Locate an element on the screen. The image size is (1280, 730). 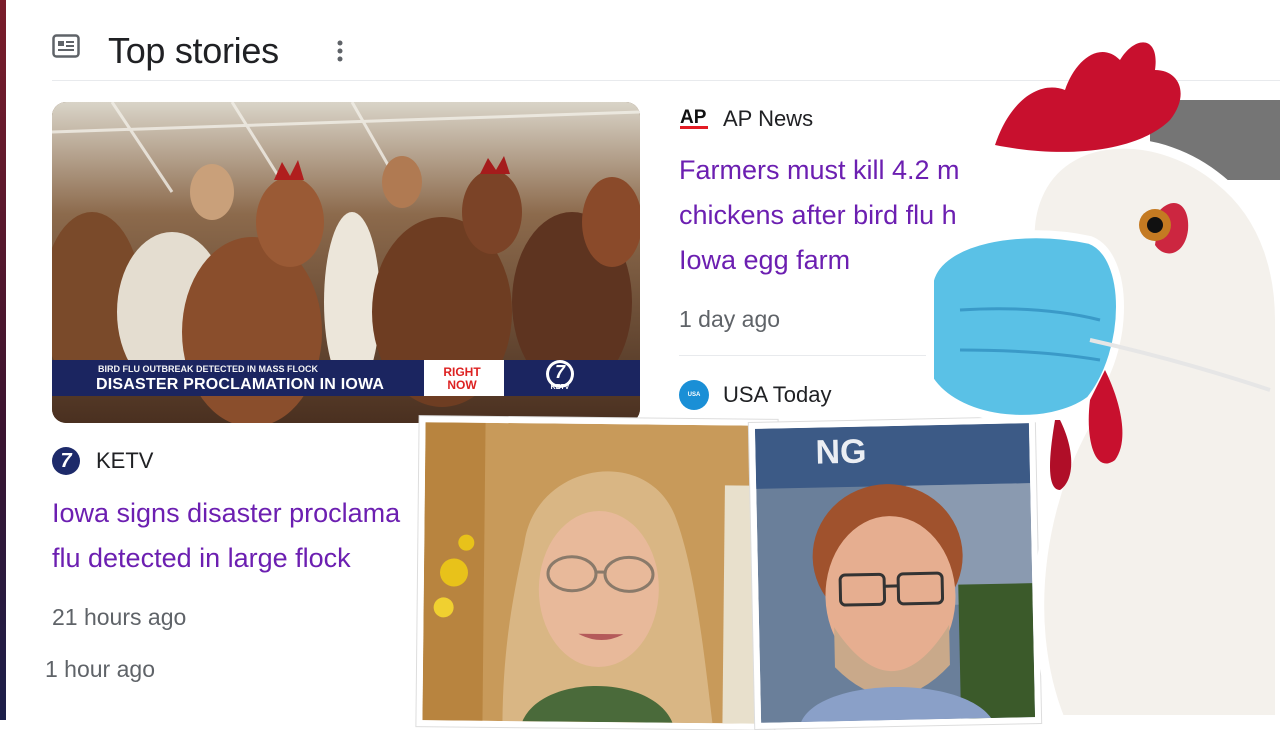
ap-logo-text: AP is located at coordinates (693, 117).